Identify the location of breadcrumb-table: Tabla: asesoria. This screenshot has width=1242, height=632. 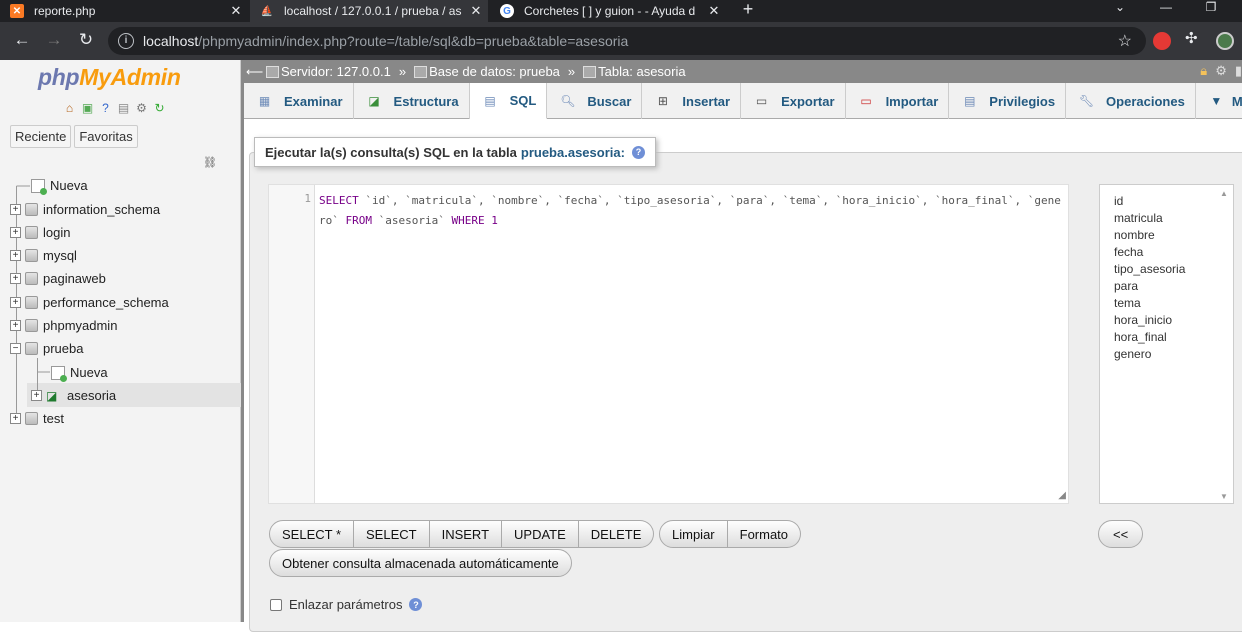
(634, 71).